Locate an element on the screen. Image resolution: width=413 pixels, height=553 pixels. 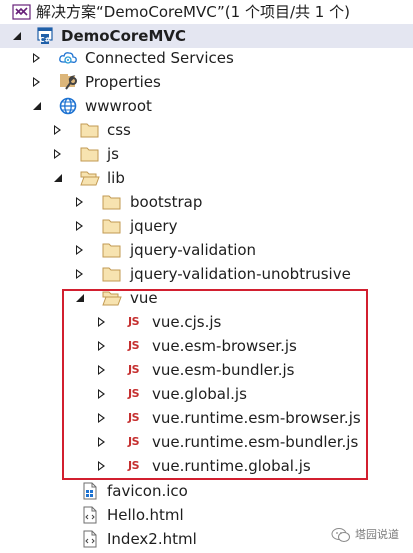
tree-row-connected-services: Connected Services is located at coordinates (206, 58).